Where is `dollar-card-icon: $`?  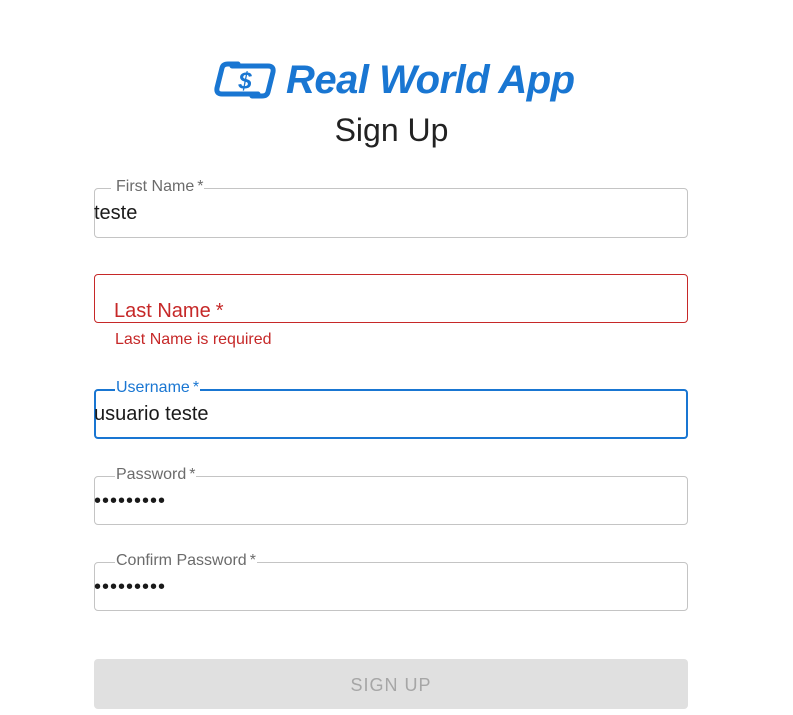 dollar-card-icon: $ is located at coordinates (245, 80).